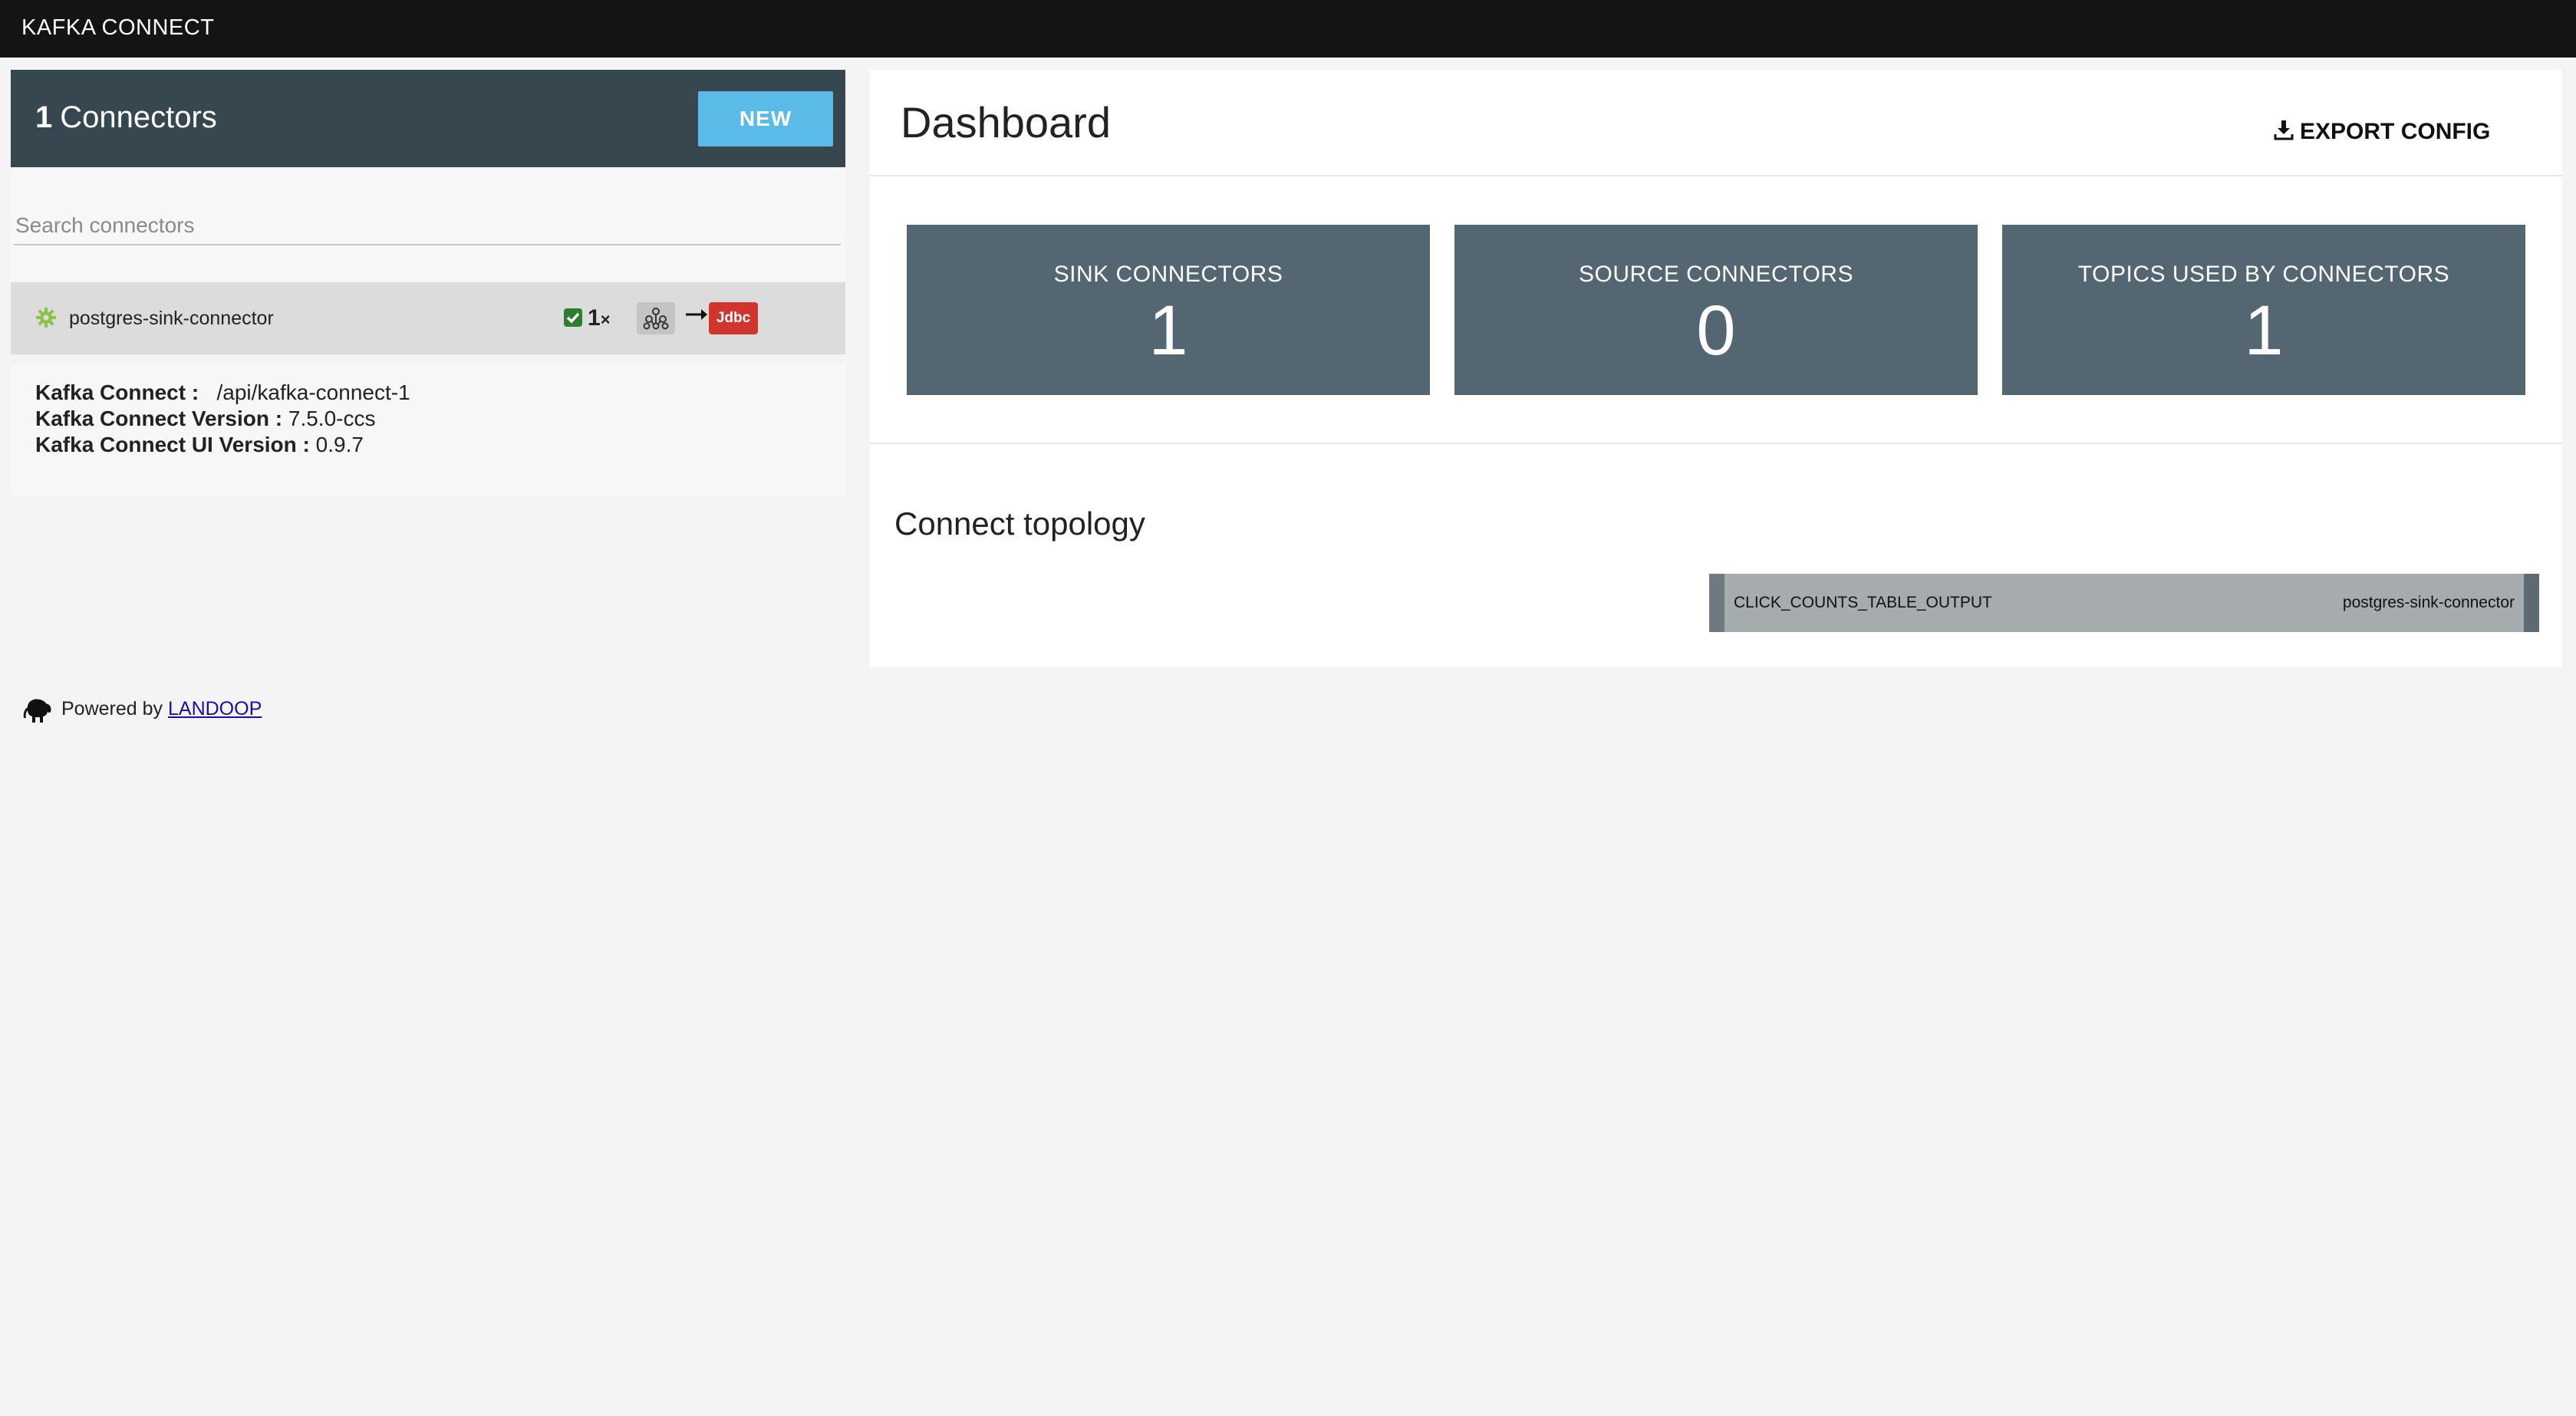 This screenshot has height=1416, width=2576. What do you see at coordinates (313, 392) in the screenshot?
I see `connect-url-value: /api/kafka-connect-1` at bounding box center [313, 392].